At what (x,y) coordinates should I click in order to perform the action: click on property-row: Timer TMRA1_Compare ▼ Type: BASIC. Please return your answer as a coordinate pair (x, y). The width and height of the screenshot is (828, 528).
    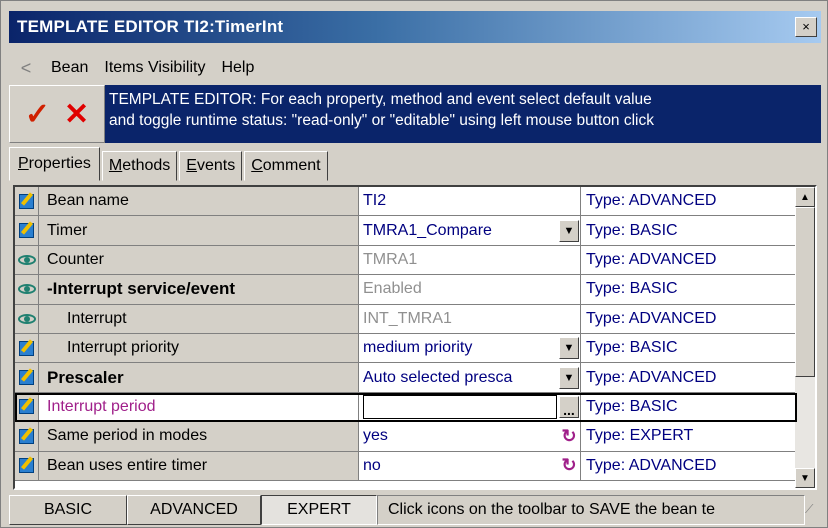
    Looking at the image, I should click on (406, 231).